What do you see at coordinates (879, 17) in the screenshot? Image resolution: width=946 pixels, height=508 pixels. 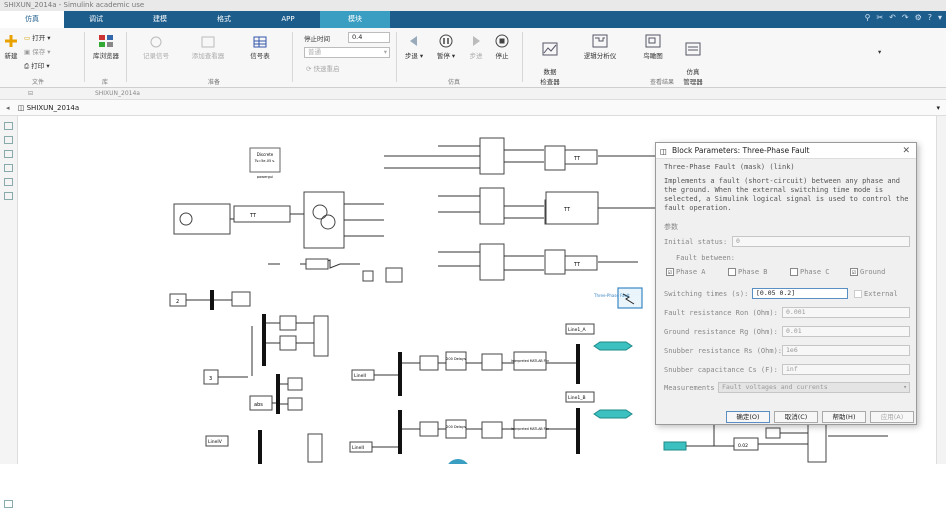 I see `cut-icon: ✂` at bounding box center [879, 17].